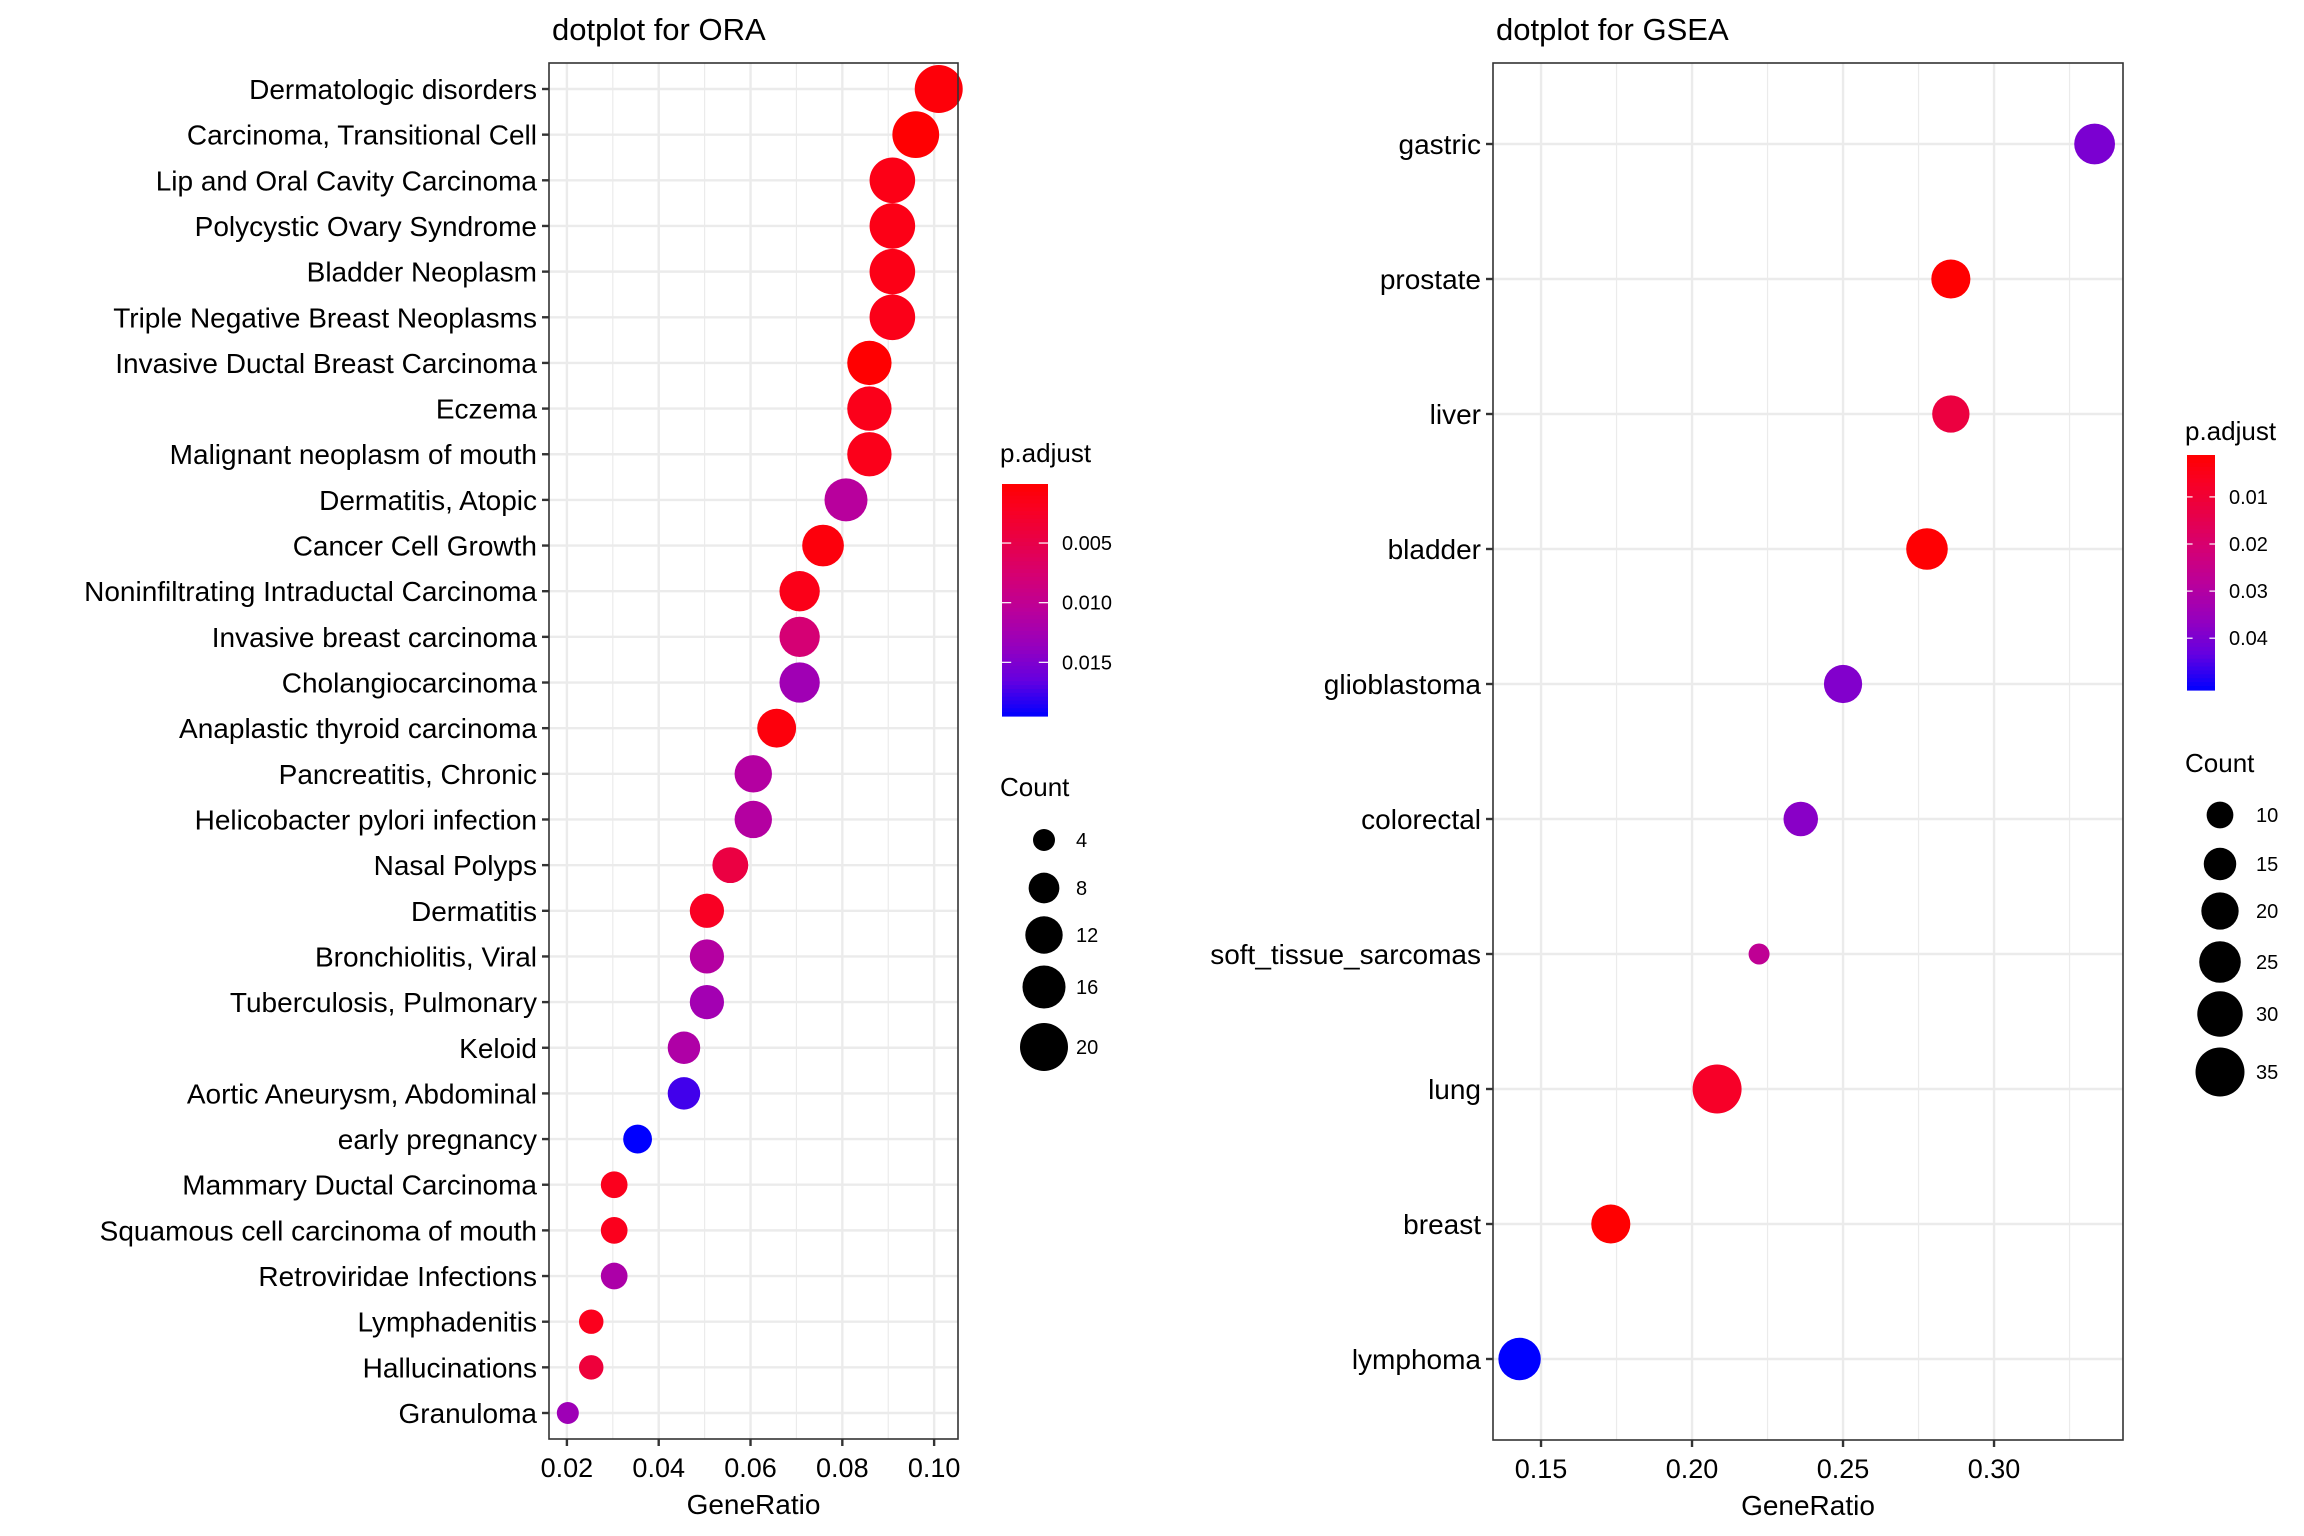  I want to click on ora-y-tick-label: Bladder Neoplasm, so click(422, 272).